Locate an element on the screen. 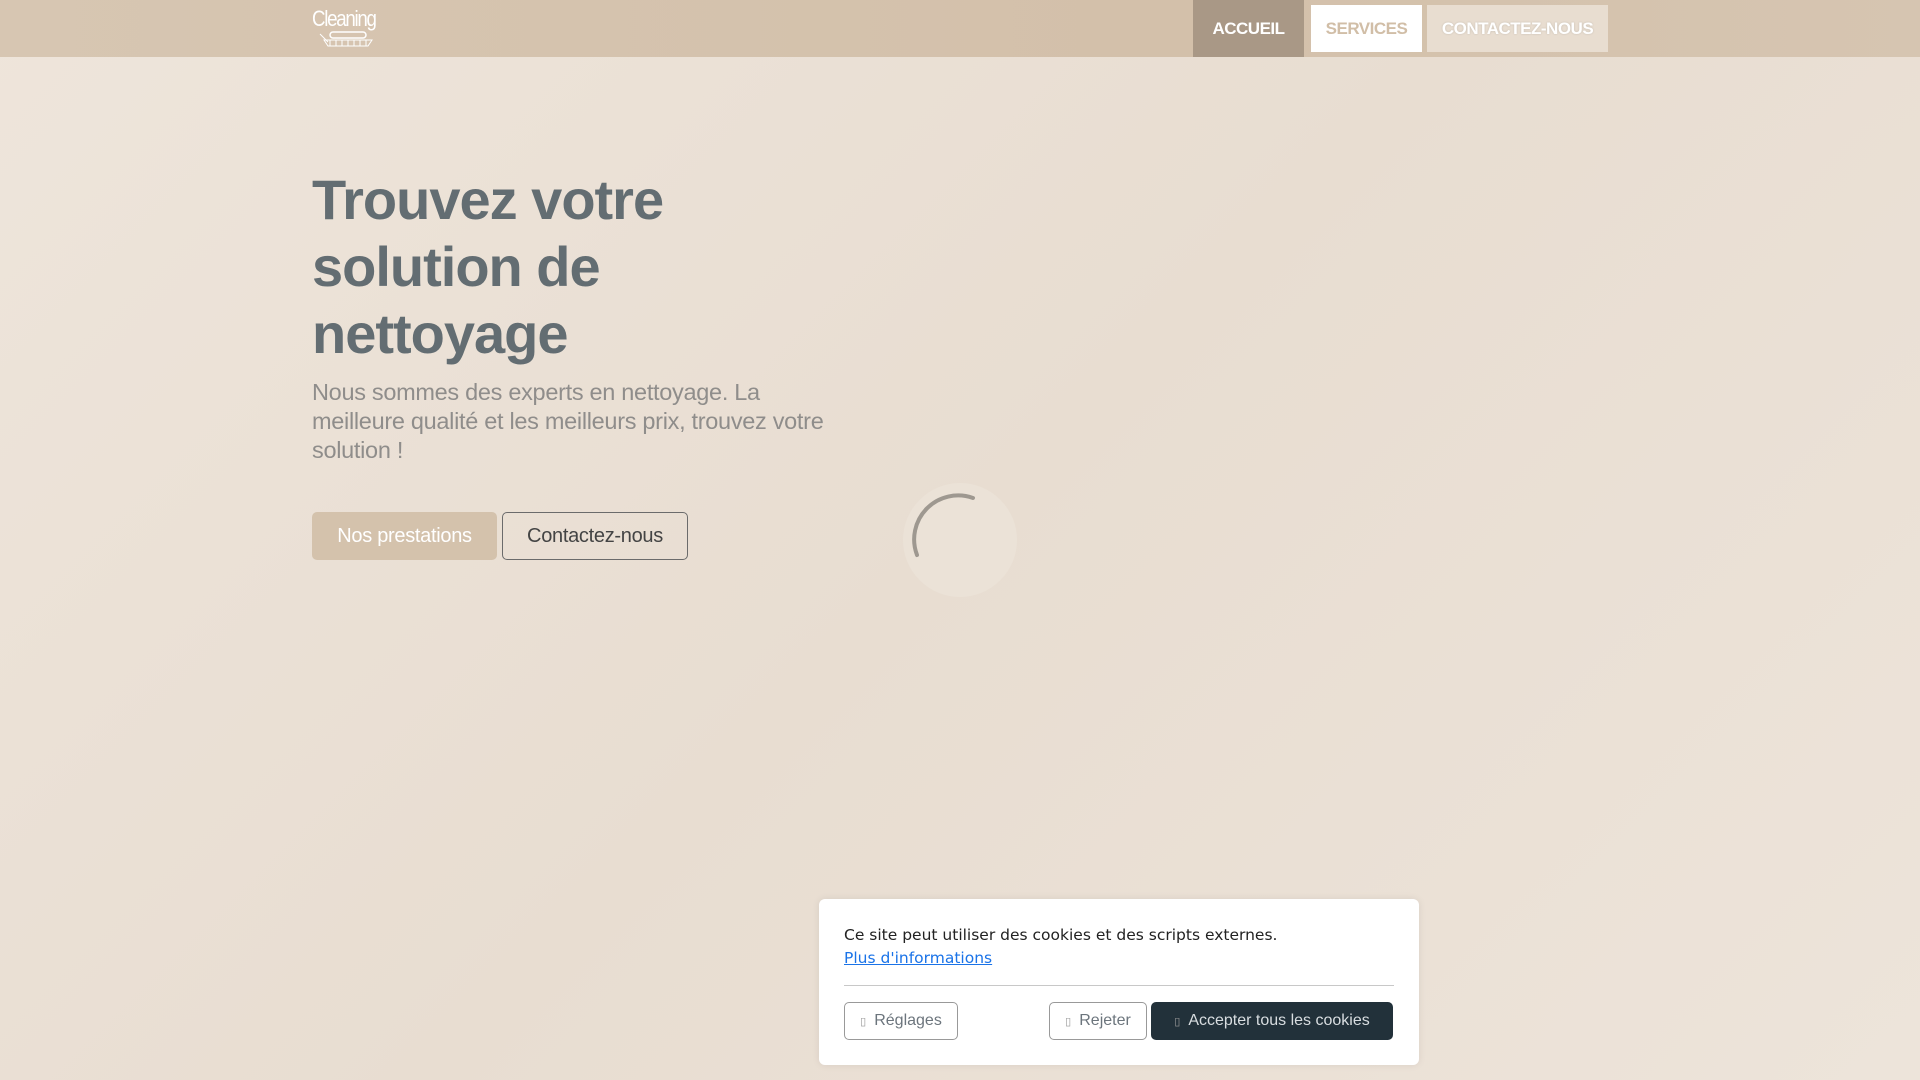 The image size is (1920, 1080). loading-spinner-icon is located at coordinates (960, 540).